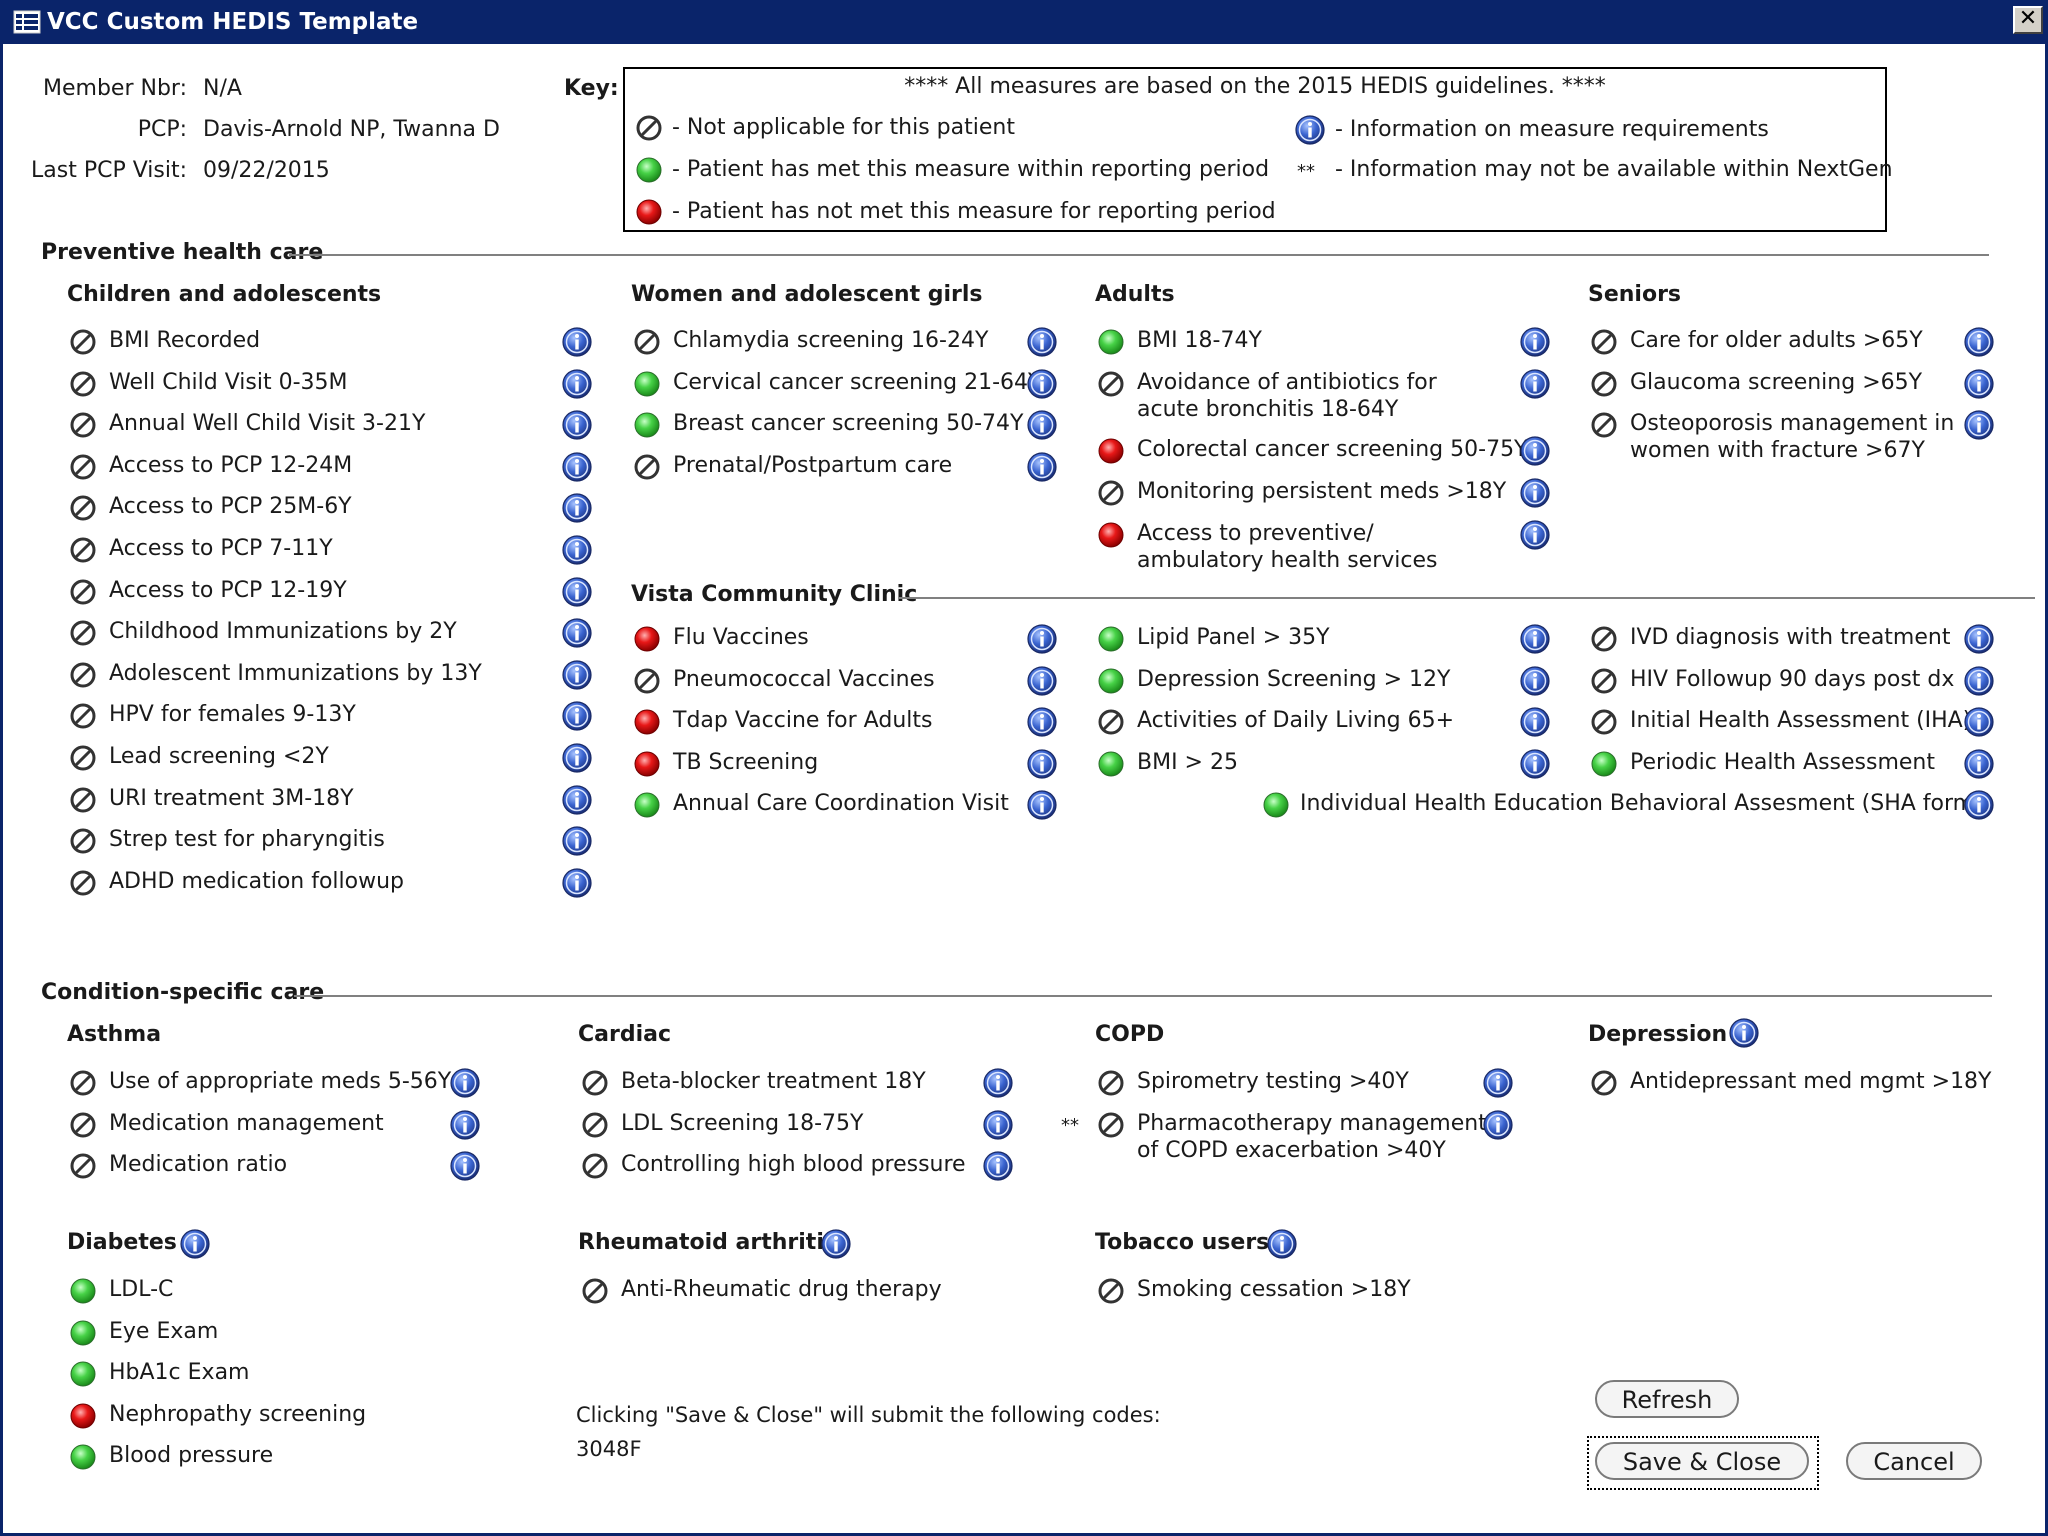 The width and height of the screenshot is (2048, 1536). What do you see at coordinates (1187, 762) in the screenshot?
I see `measure-label: BMI > 25` at bounding box center [1187, 762].